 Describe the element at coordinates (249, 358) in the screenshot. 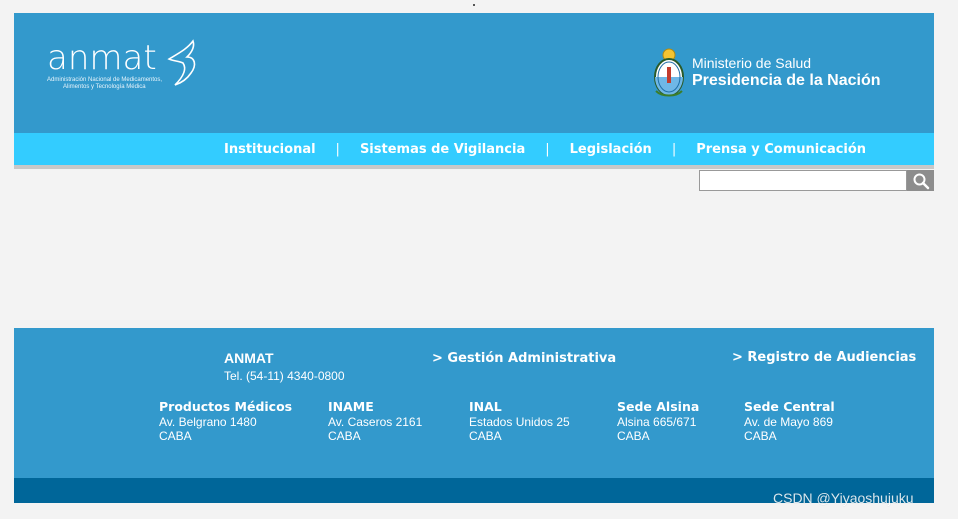

I see `footer-title: ANMAT` at that location.